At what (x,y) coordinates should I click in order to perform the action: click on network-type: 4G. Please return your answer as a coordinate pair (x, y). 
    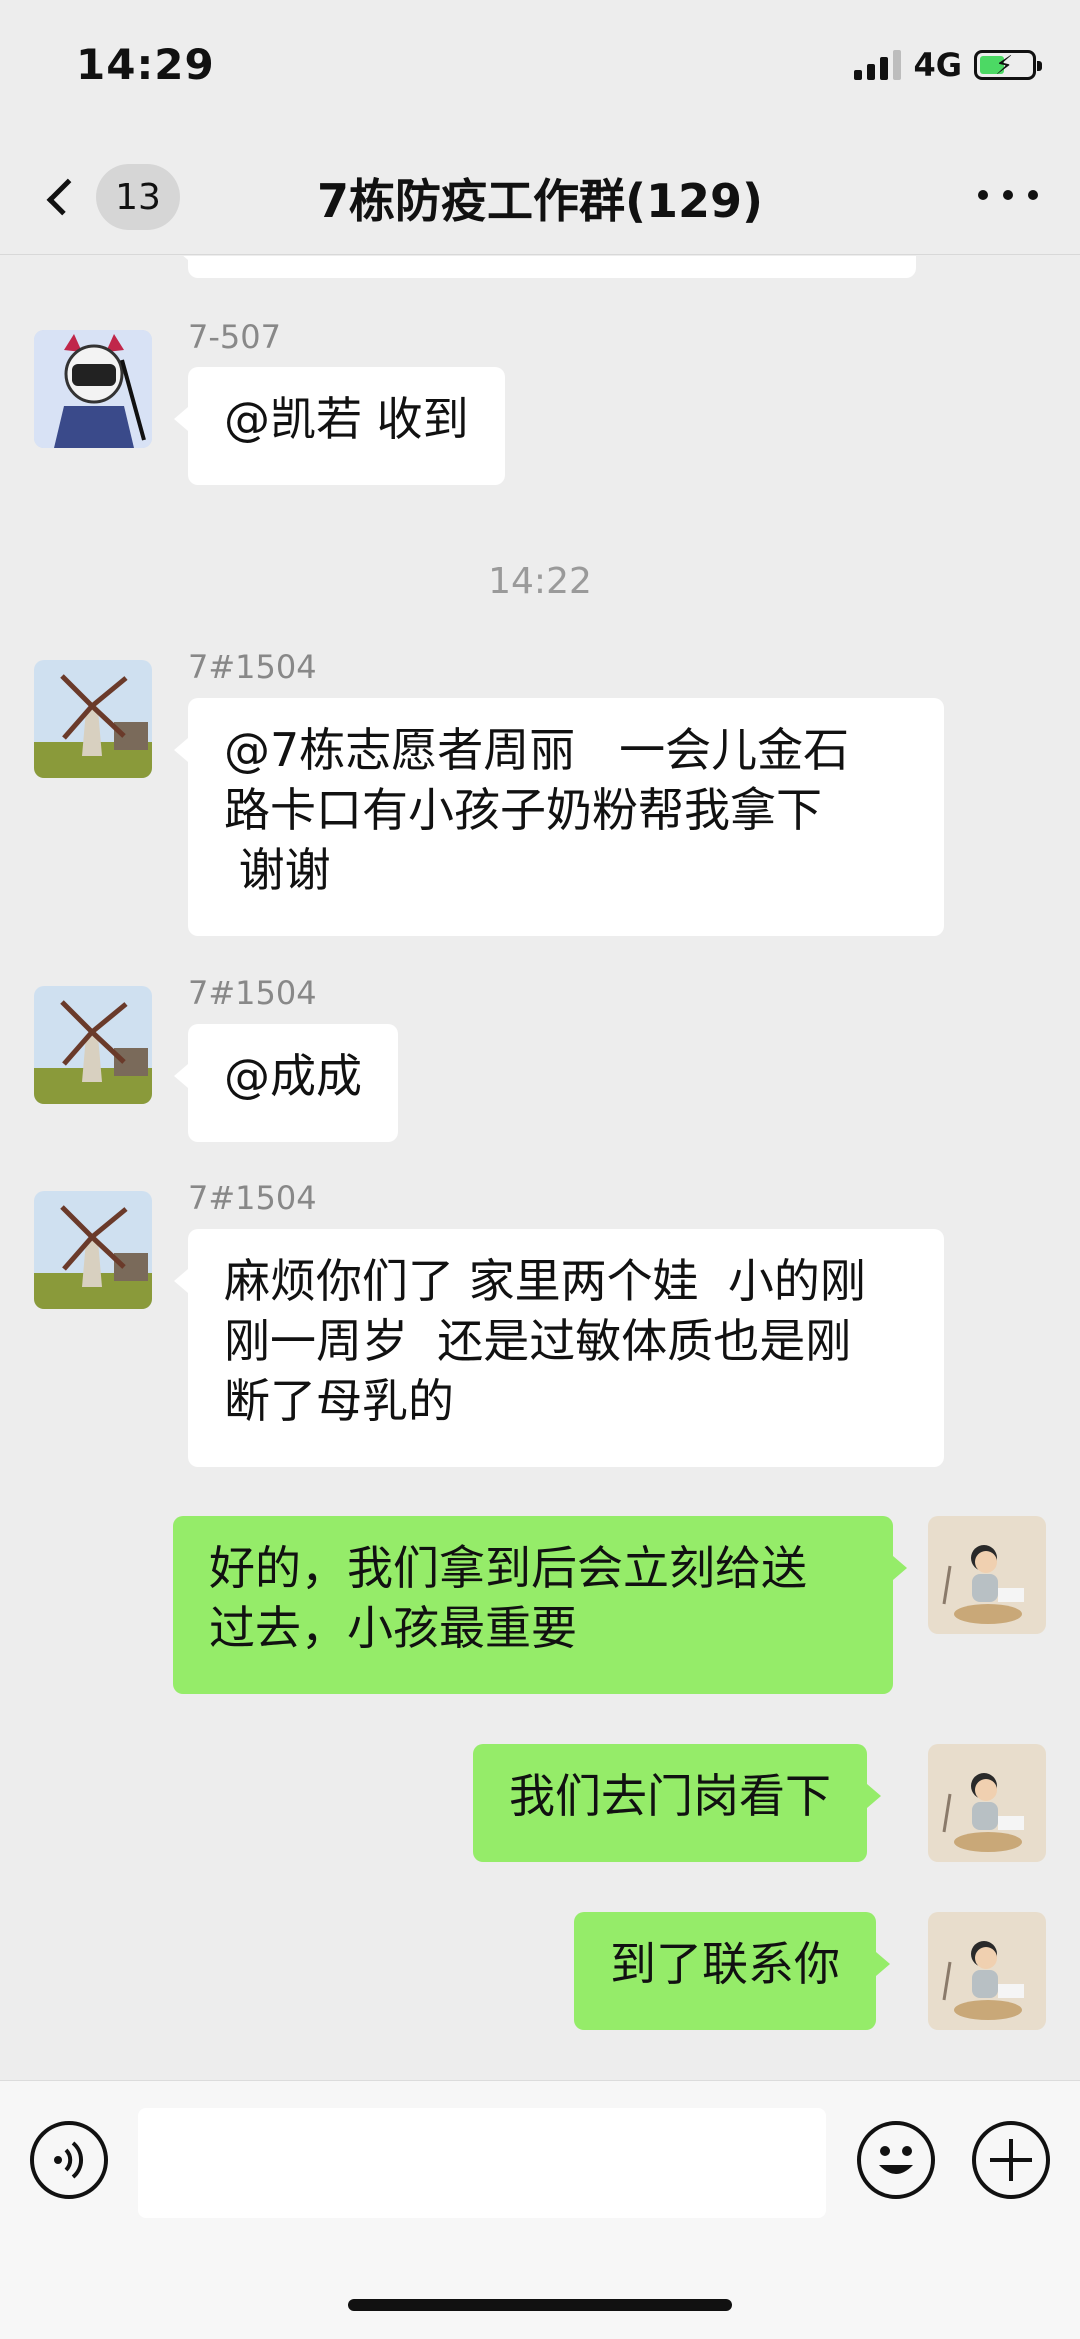
    Looking at the image, I should click on (937, 65).